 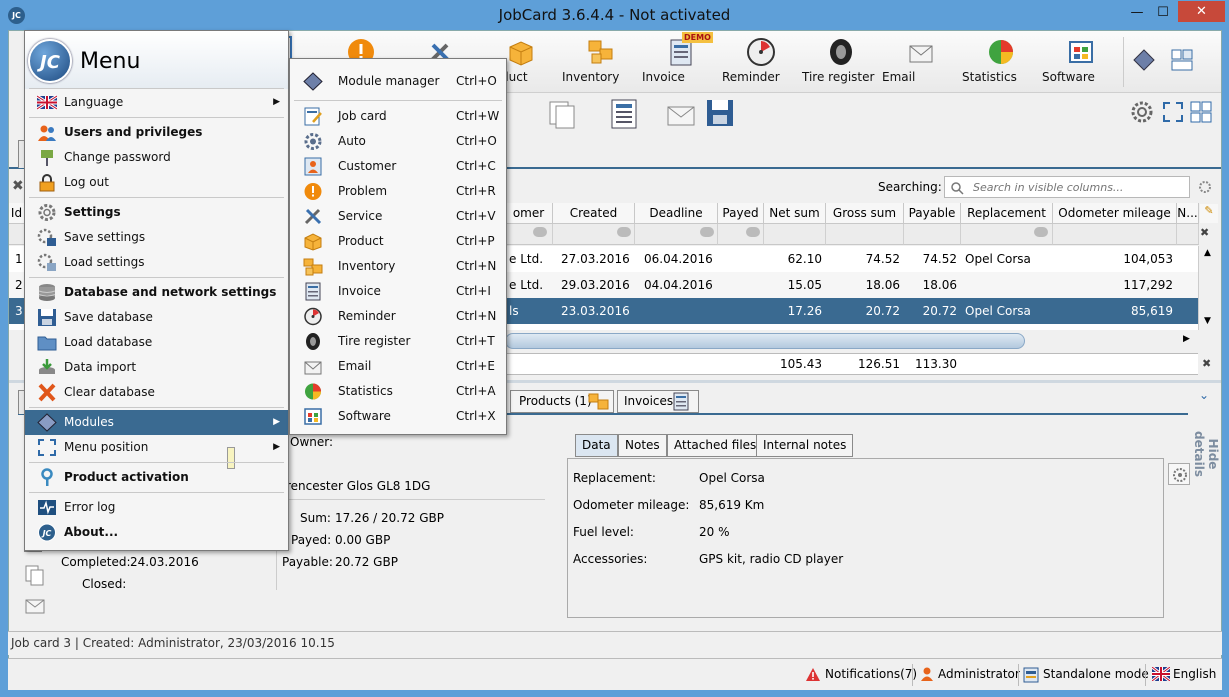 I want to click on submenu-item-statistics: Statistics Ctrl+A, so click(x=398, y=391).